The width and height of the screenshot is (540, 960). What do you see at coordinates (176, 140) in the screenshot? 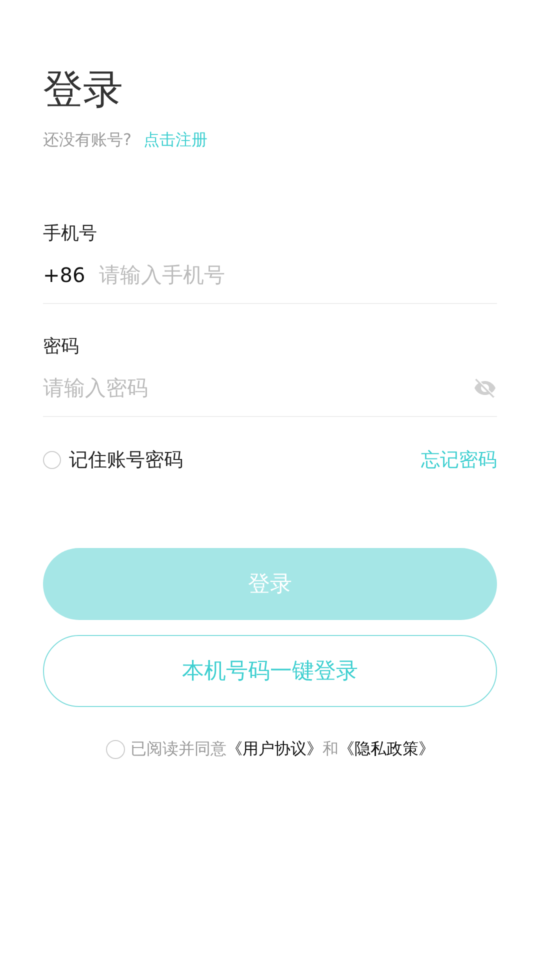
I see `signup-link: 点击注册` at bounding box center [176, 140].